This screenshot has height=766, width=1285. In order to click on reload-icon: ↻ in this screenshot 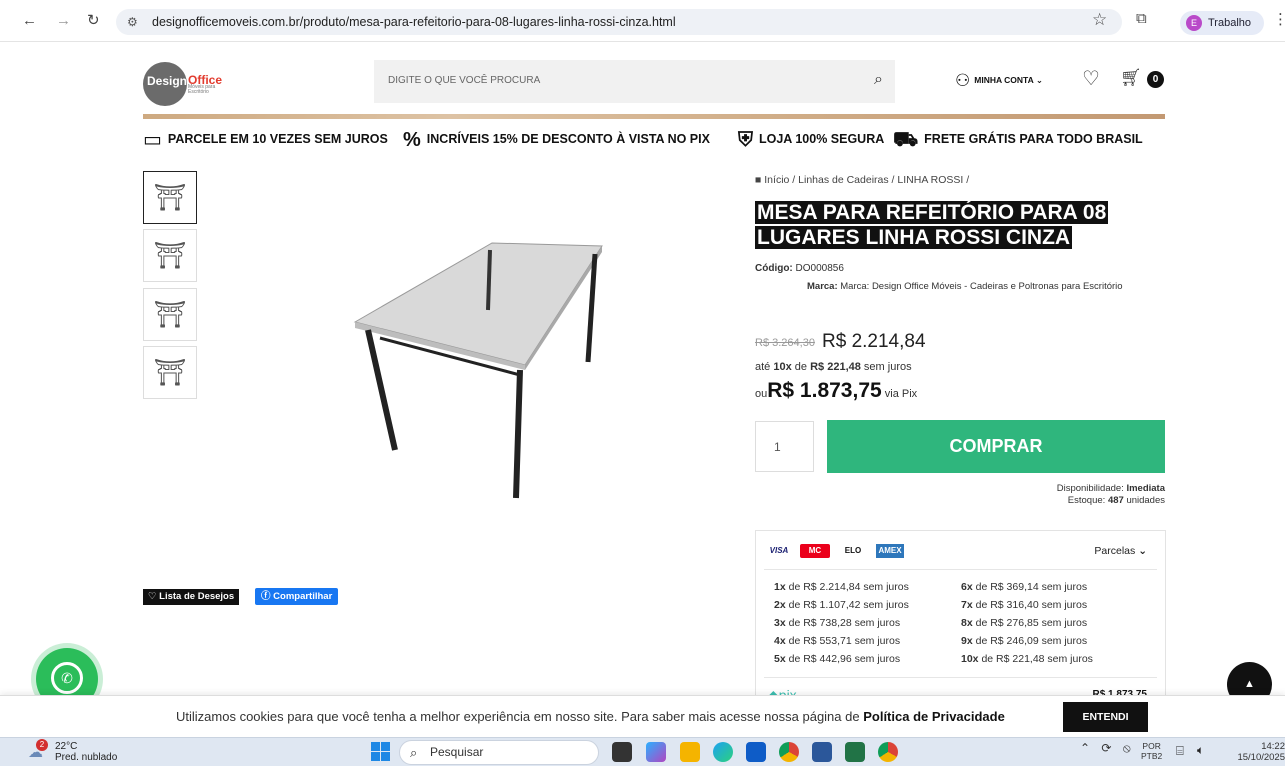, I will do `click(93, 21)`.